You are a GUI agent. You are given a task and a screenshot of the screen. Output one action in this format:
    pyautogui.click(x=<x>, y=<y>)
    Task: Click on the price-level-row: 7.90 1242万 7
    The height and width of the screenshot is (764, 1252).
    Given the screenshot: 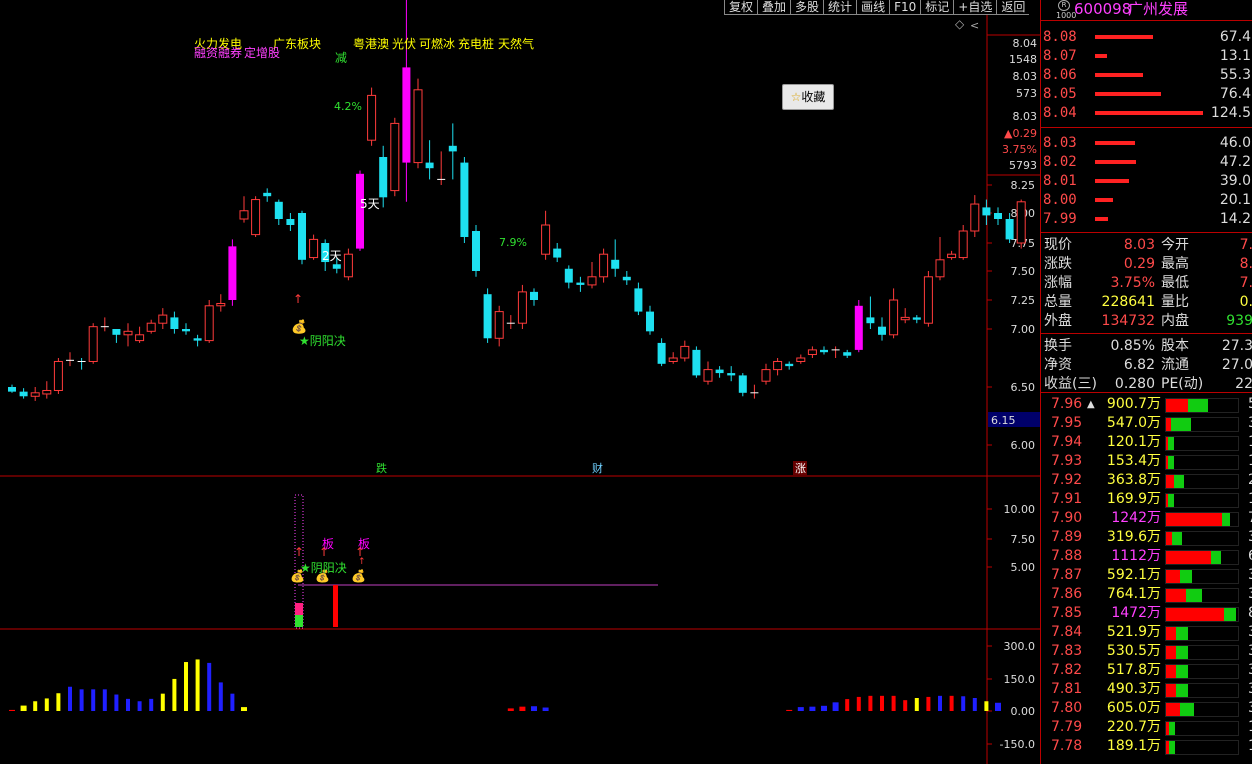 What is the action you would take?
    pyautogui.click(x=1146, y=518)
    